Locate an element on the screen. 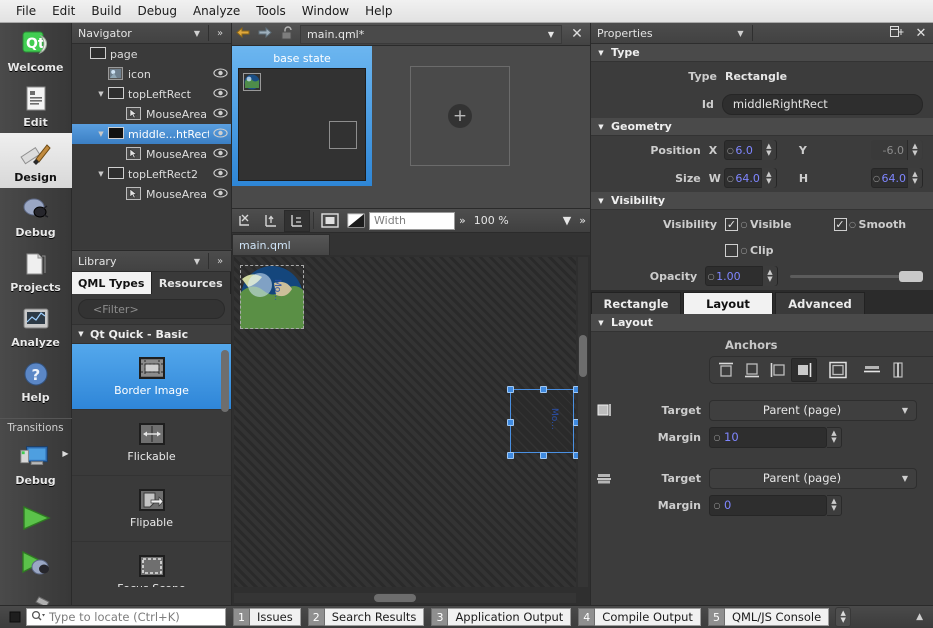 The height and width of the screenshot is (628, 933). navigator-item: page is located at coordinates (151, 54).